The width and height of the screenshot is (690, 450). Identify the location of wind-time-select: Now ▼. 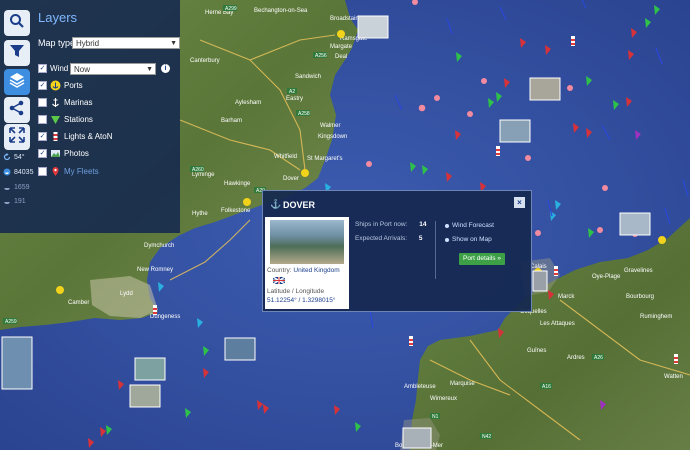
(113, 69).